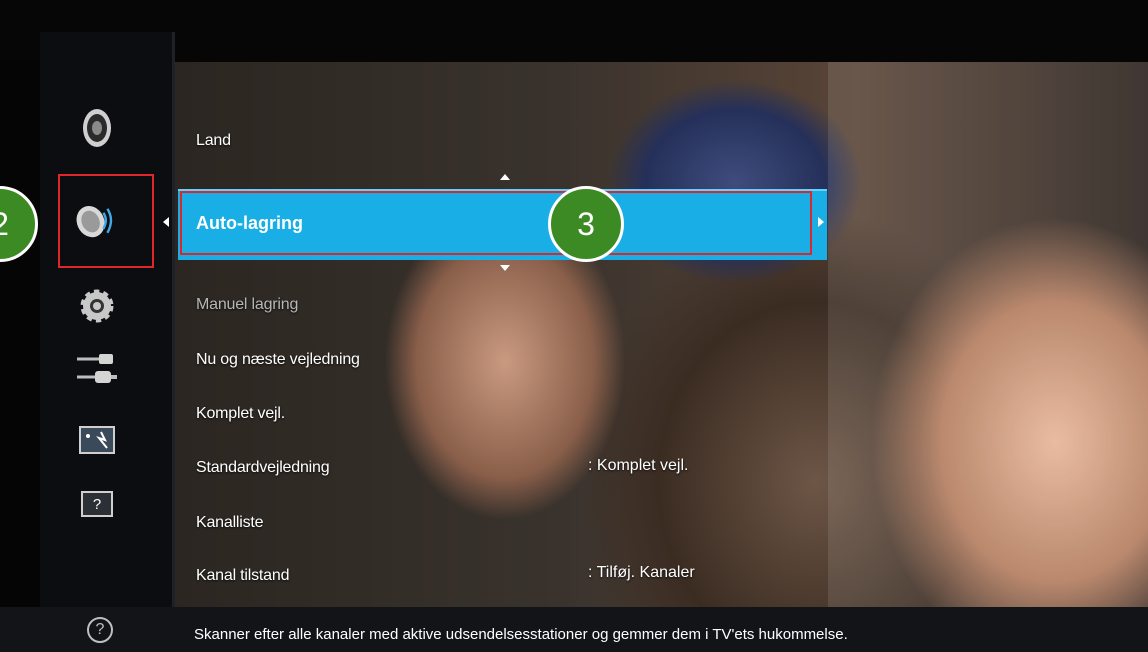 The image size is (1148, 652). Describe the element at coordinates (278, 360) in the screenshot. I see `menu-item-nu-og-naeste: Nu og næste vejledning` at that location.